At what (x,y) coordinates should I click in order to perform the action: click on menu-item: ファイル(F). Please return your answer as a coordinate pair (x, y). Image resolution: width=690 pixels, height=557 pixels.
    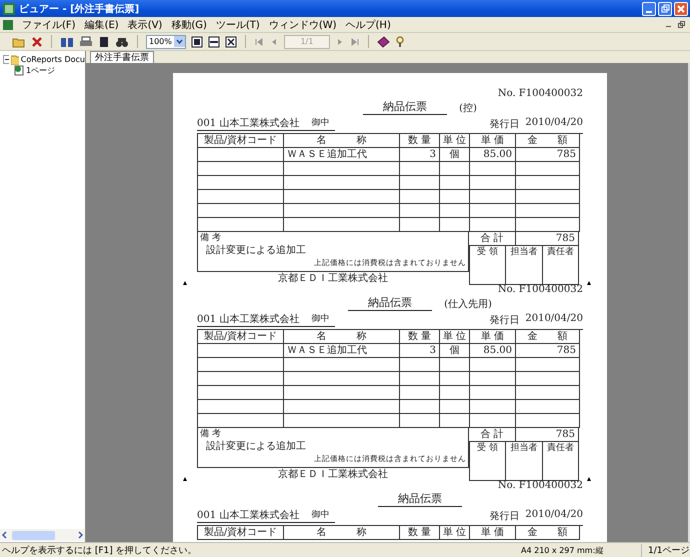
    Looking at the image, I should click on (49, 25).